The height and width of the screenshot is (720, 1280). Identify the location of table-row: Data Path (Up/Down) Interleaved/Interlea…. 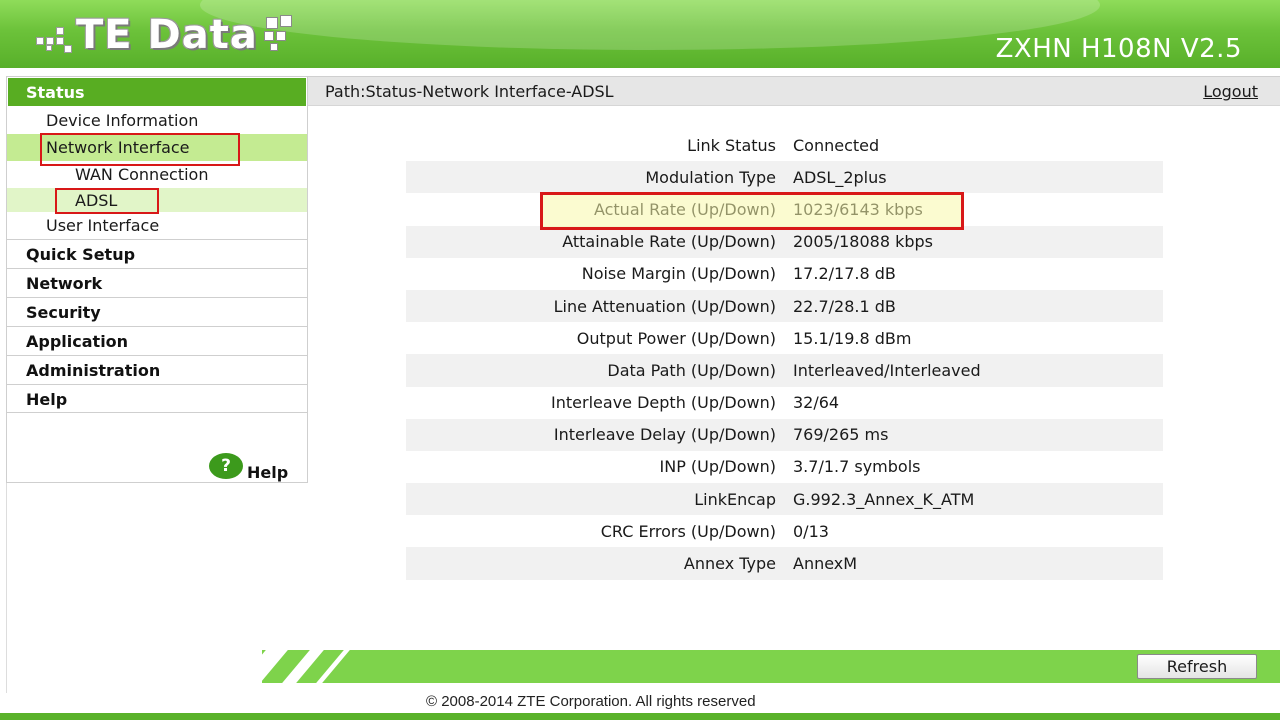
(784, 370).